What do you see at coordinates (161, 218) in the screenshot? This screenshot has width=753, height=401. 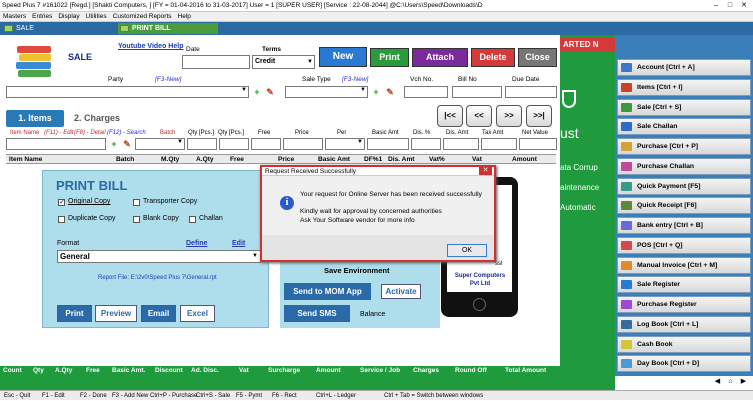 I see `blank-copy-label: Blank Copy` at bounding box center [161, 218].